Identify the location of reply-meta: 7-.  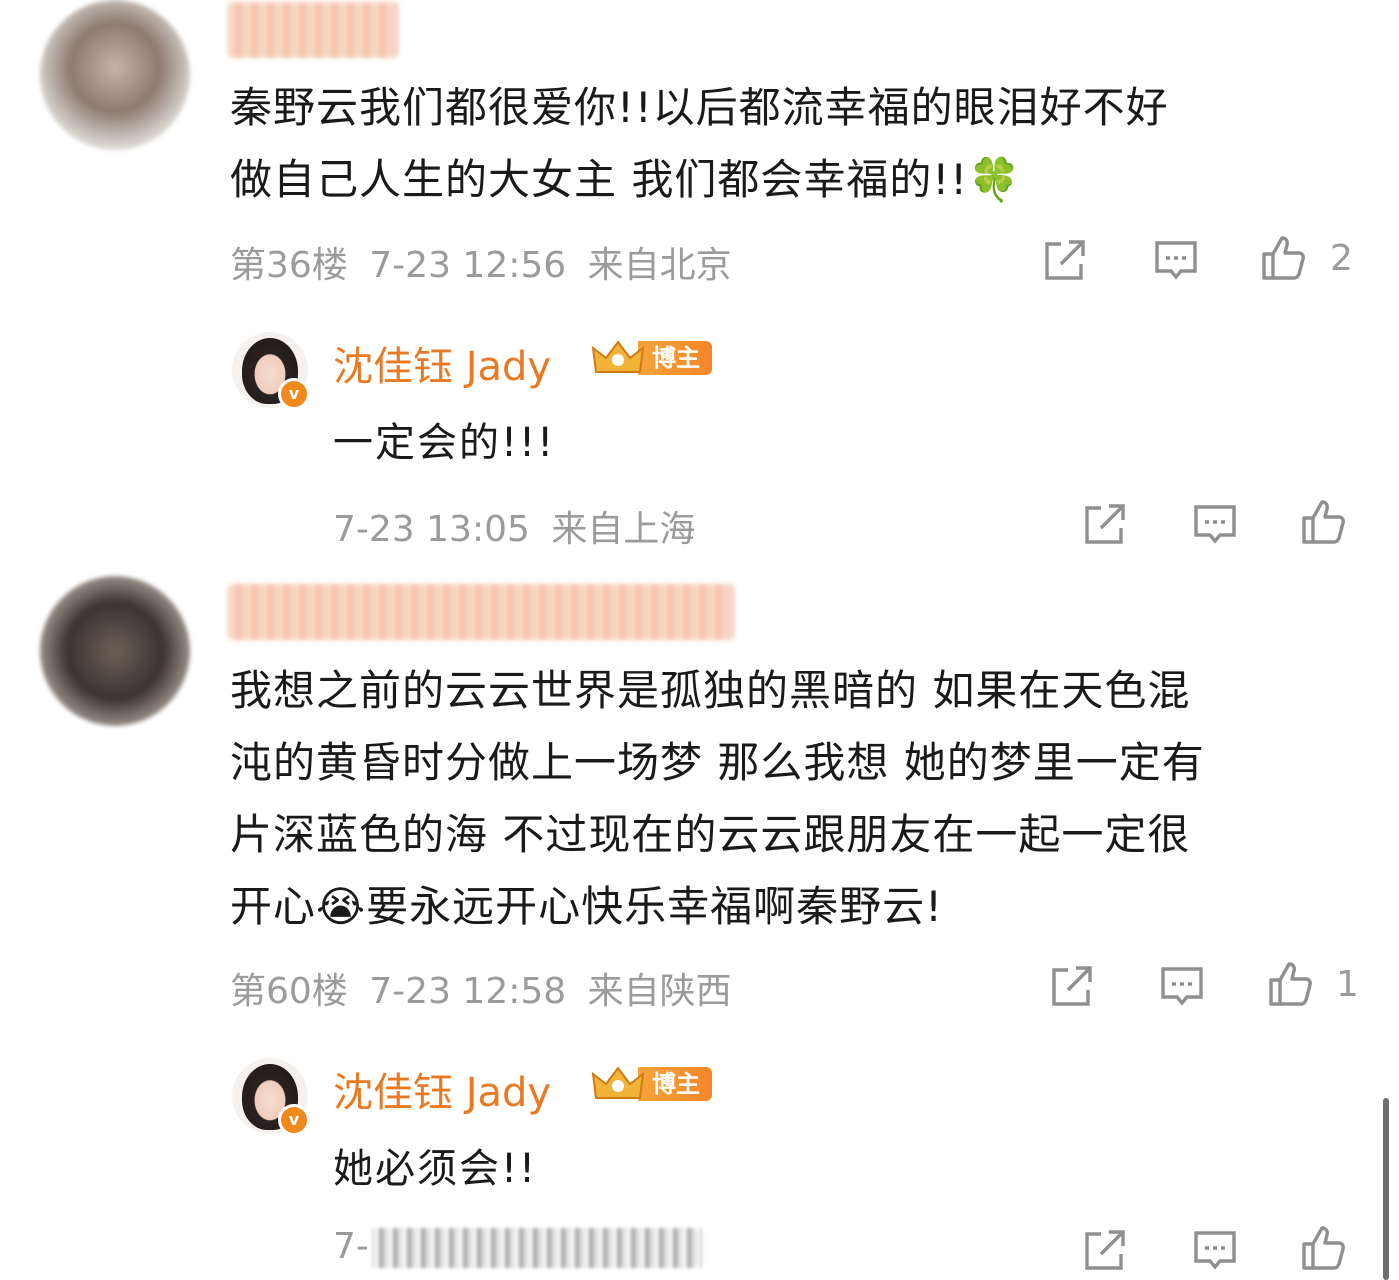
(351, 1246).